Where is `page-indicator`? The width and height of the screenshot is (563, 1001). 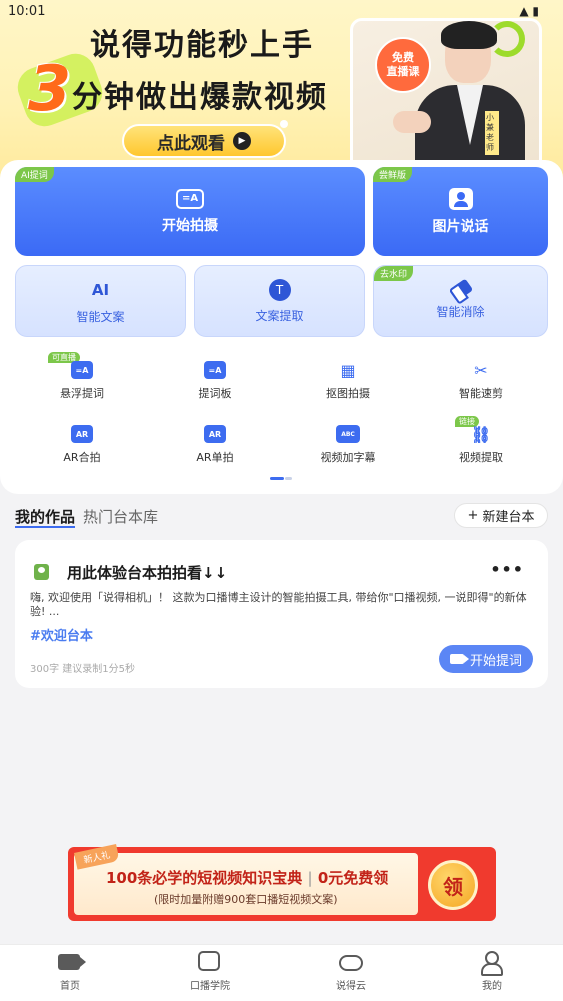 page-indicator is located at coordinates (281, 478).